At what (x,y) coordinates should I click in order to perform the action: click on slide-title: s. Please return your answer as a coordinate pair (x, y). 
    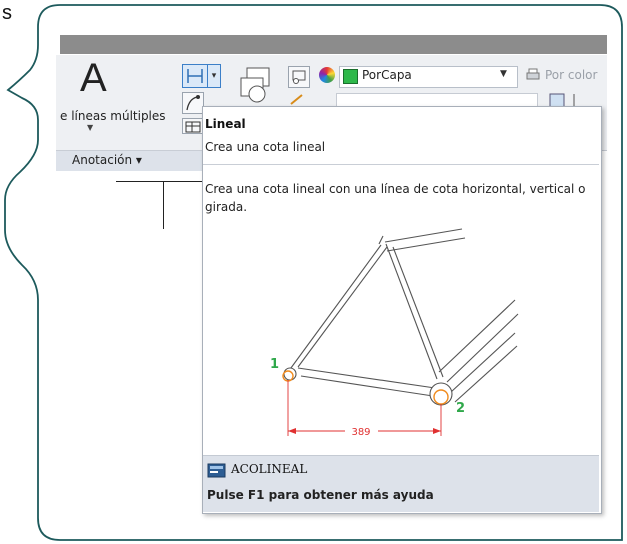
    Looking at the image, I should click on (7, 13).